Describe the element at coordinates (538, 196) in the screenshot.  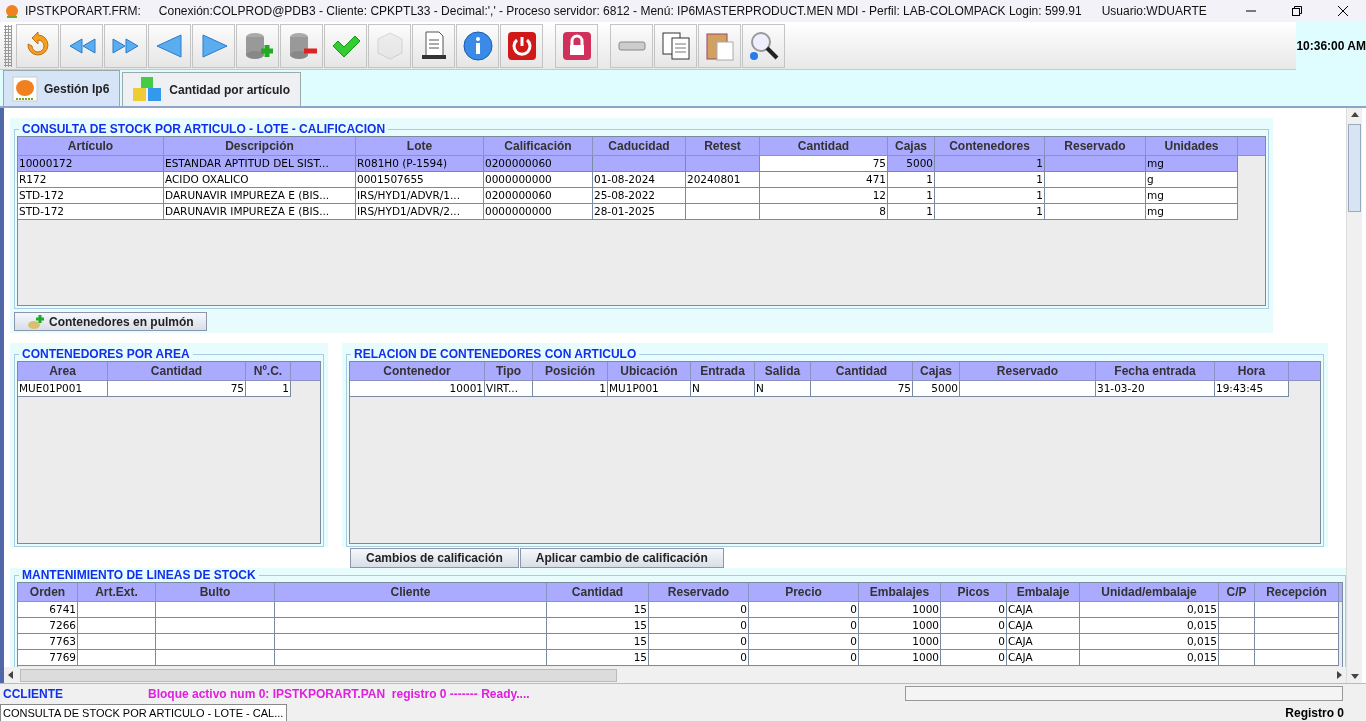
I see `table-cell: 0200000060` at that location.